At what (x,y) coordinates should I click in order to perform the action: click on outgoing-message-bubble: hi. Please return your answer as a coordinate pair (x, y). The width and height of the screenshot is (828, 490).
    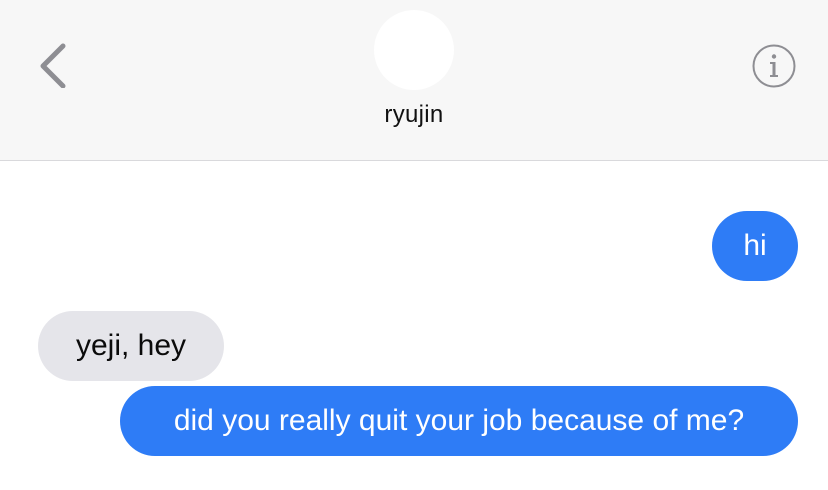
    Looking at the image, I should click on (755, 246).